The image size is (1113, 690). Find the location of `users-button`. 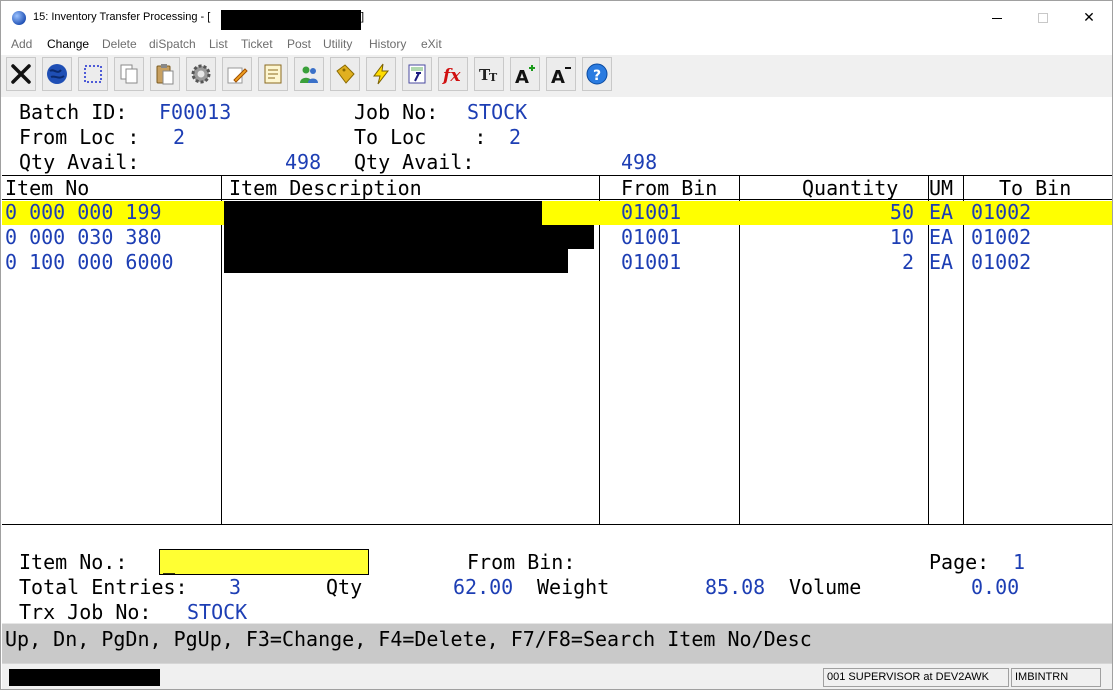

users-button is located at coordinates (309, 74).